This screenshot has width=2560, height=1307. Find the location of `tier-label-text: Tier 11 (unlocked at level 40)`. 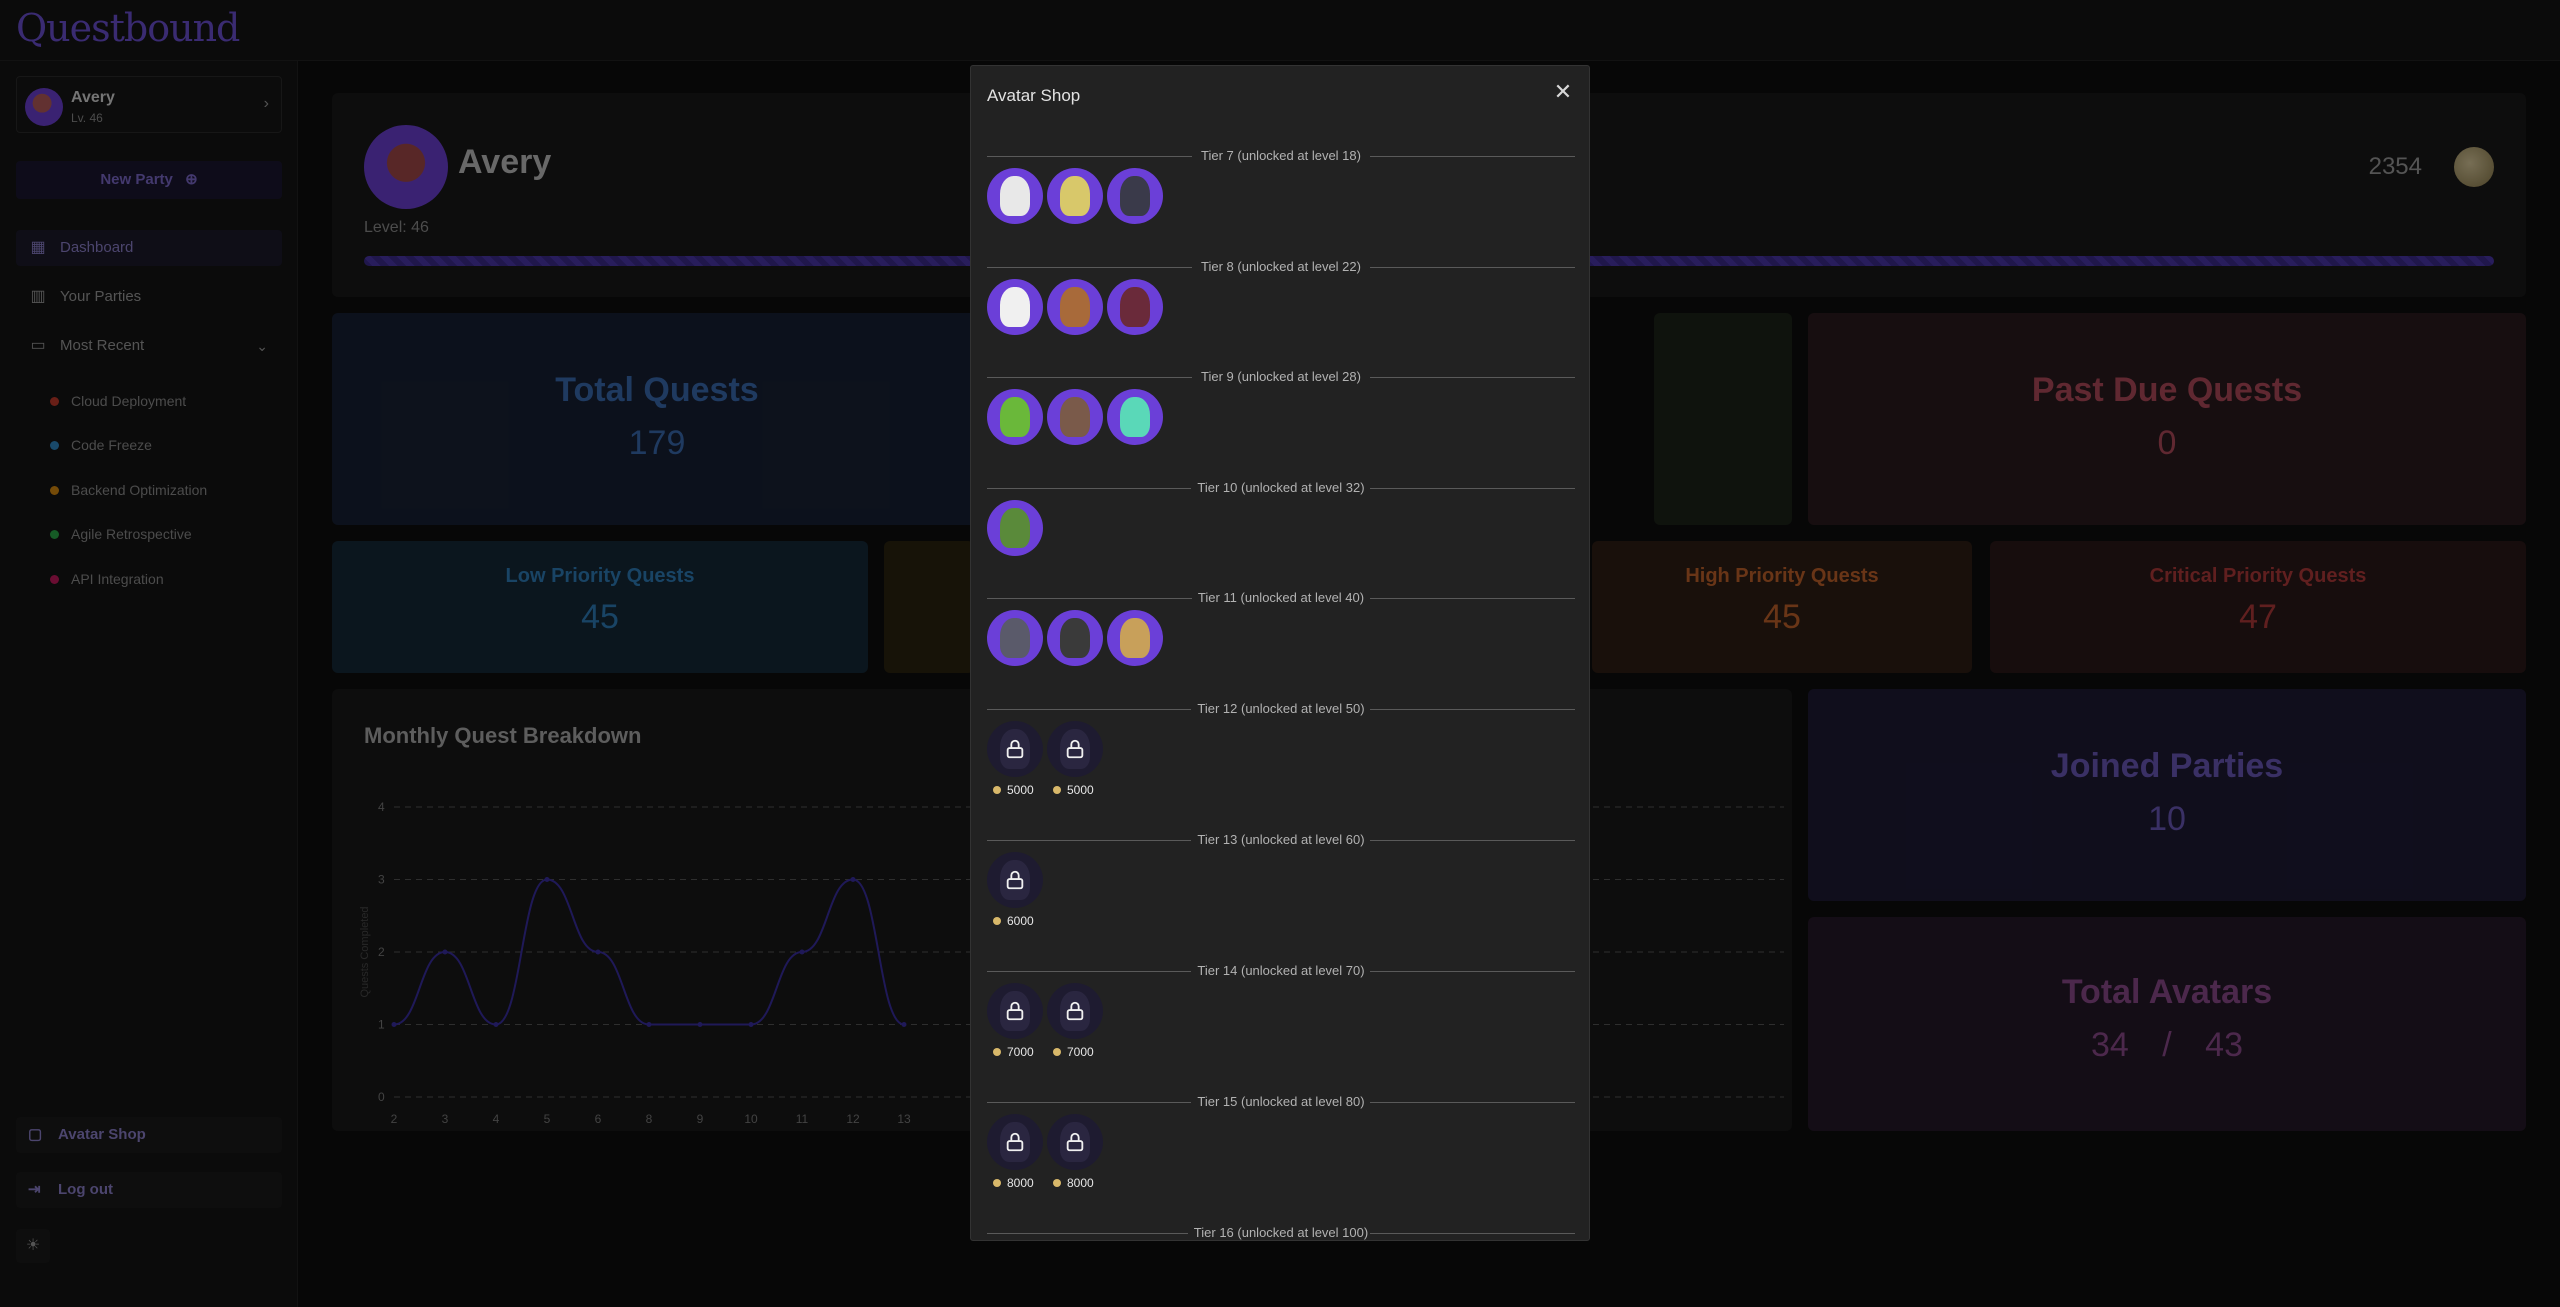

tier-label-text: Tier 11 (unlocked at level 40) is located at coordinates (1281, 597).